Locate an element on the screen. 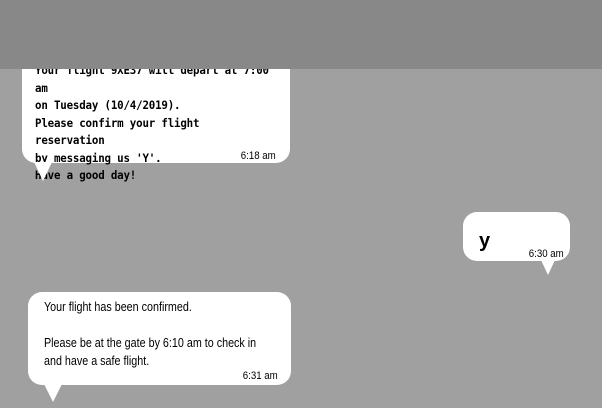  message-timestamp: 6:18 am is located at coordinates (258, 156).